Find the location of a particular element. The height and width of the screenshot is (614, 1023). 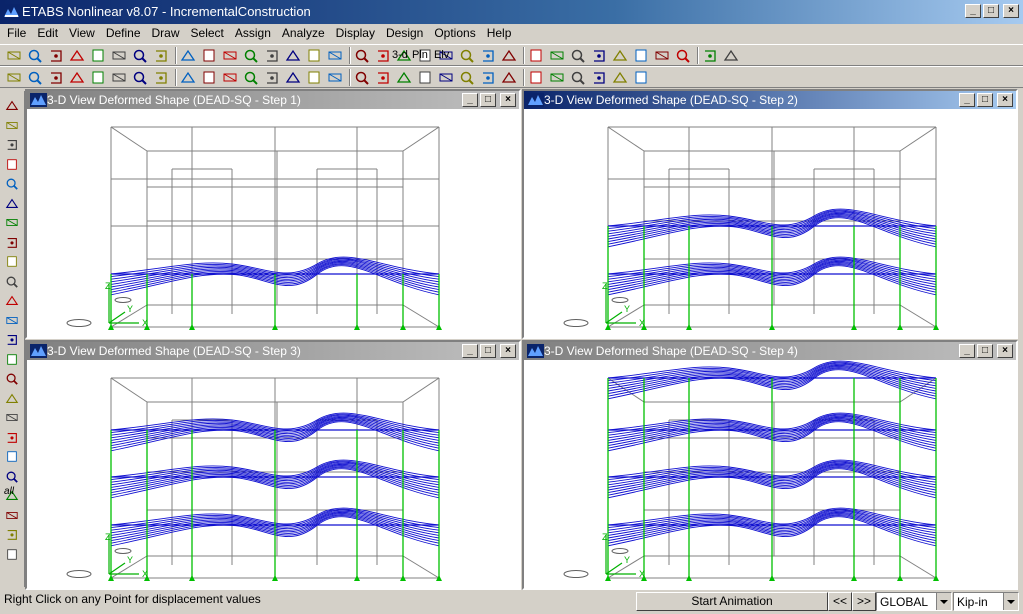

grid-lines-icon is located at coordinates (536, 77).